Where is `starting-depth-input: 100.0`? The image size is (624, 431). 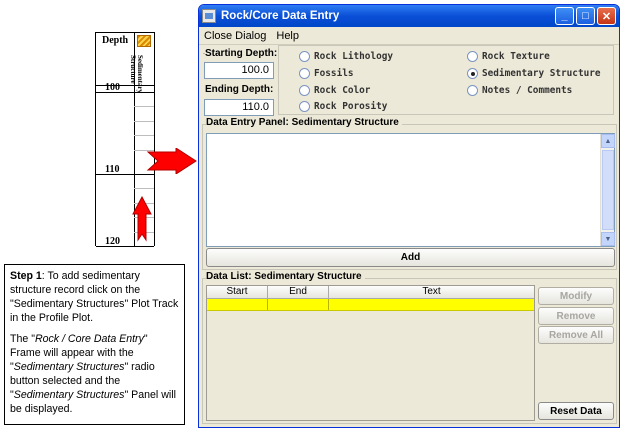 starting-depth-input: 100.0 is located at coordinates (239, 70).